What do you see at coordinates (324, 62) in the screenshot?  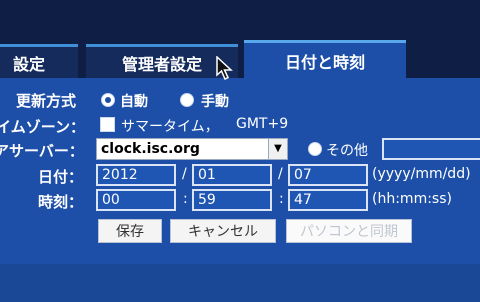 I see `tab-label: 日付と時刻` at bounding box center [324, 62].